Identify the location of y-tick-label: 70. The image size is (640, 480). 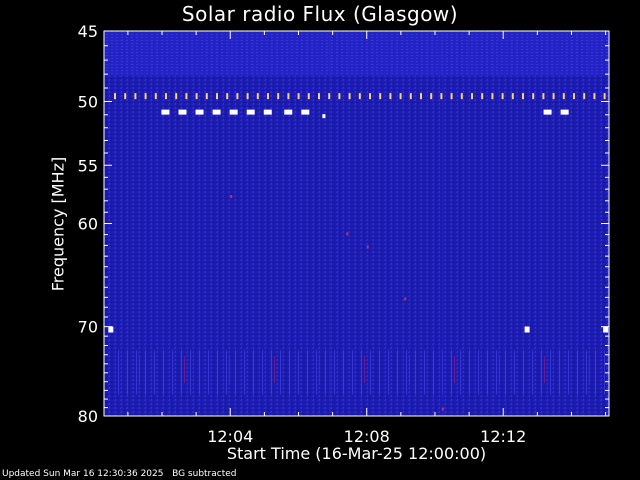
(88, 327).